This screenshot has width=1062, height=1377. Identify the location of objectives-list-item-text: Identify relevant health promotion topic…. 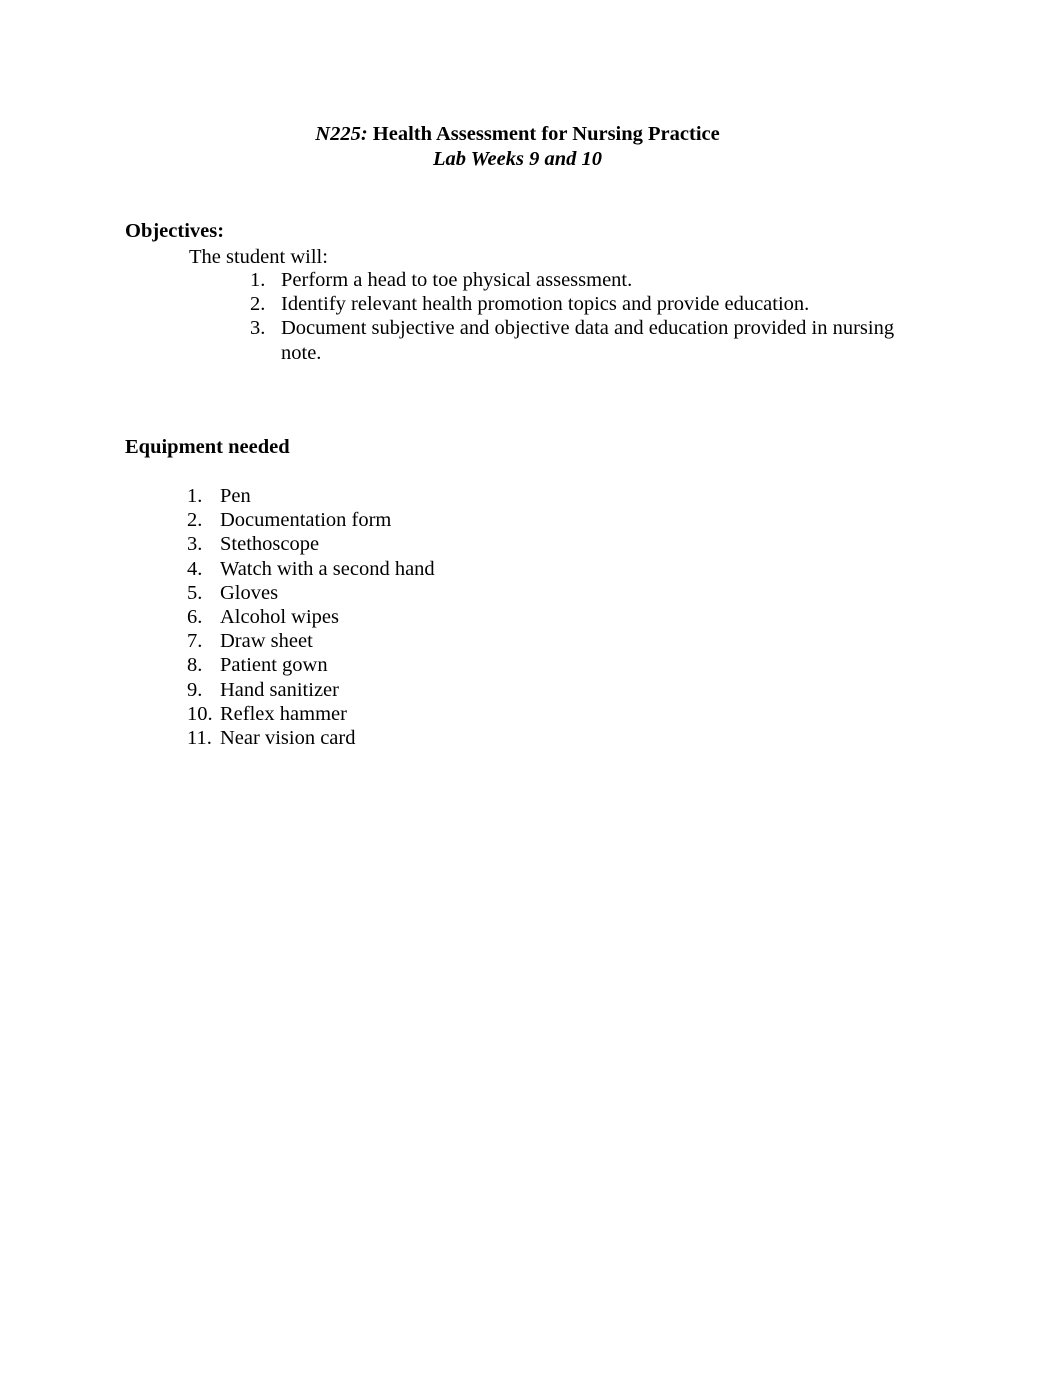
(545, 304).